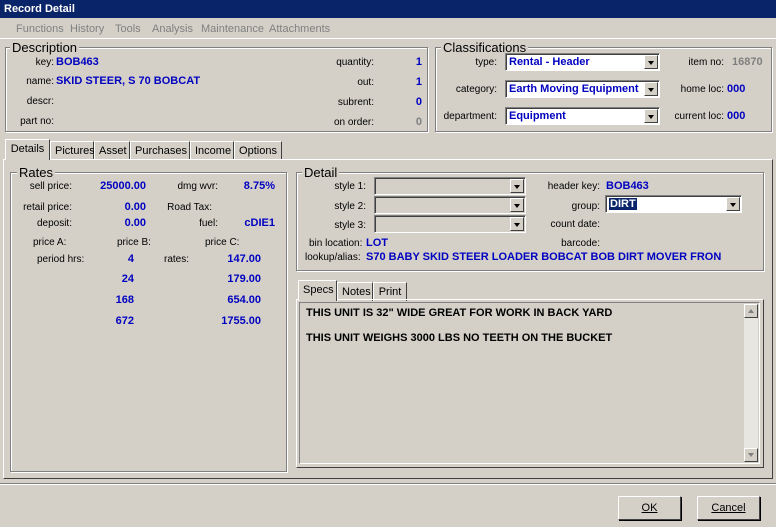 The height and width of the screenshot is (527, 776). What do you see at coordinates (377, 243) in the screenshot?
I see `bin-location-value: LOT` at bounding box center [377, 243].